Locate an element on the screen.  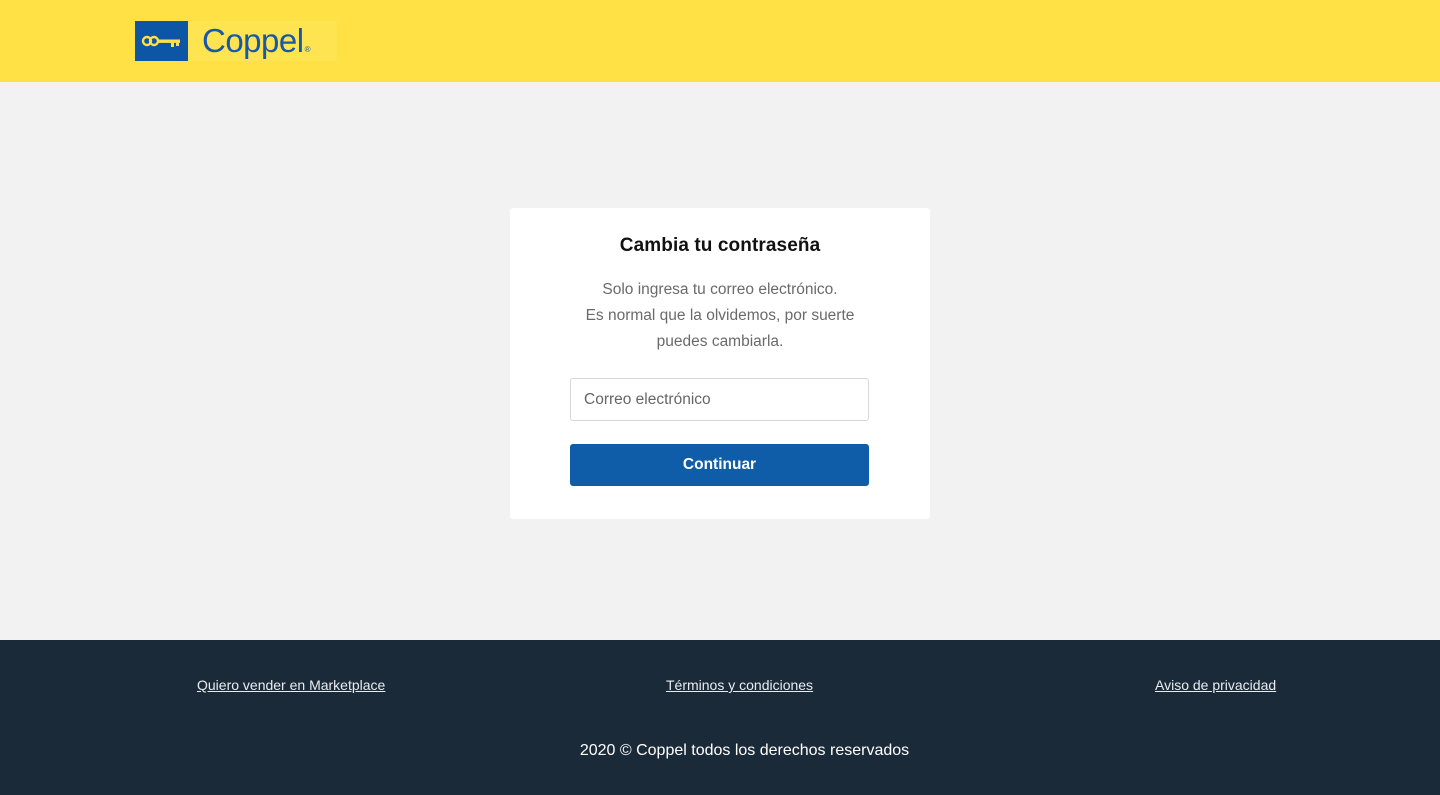
coppel-logo: Coppel ® is located at coordinates (236, 41).